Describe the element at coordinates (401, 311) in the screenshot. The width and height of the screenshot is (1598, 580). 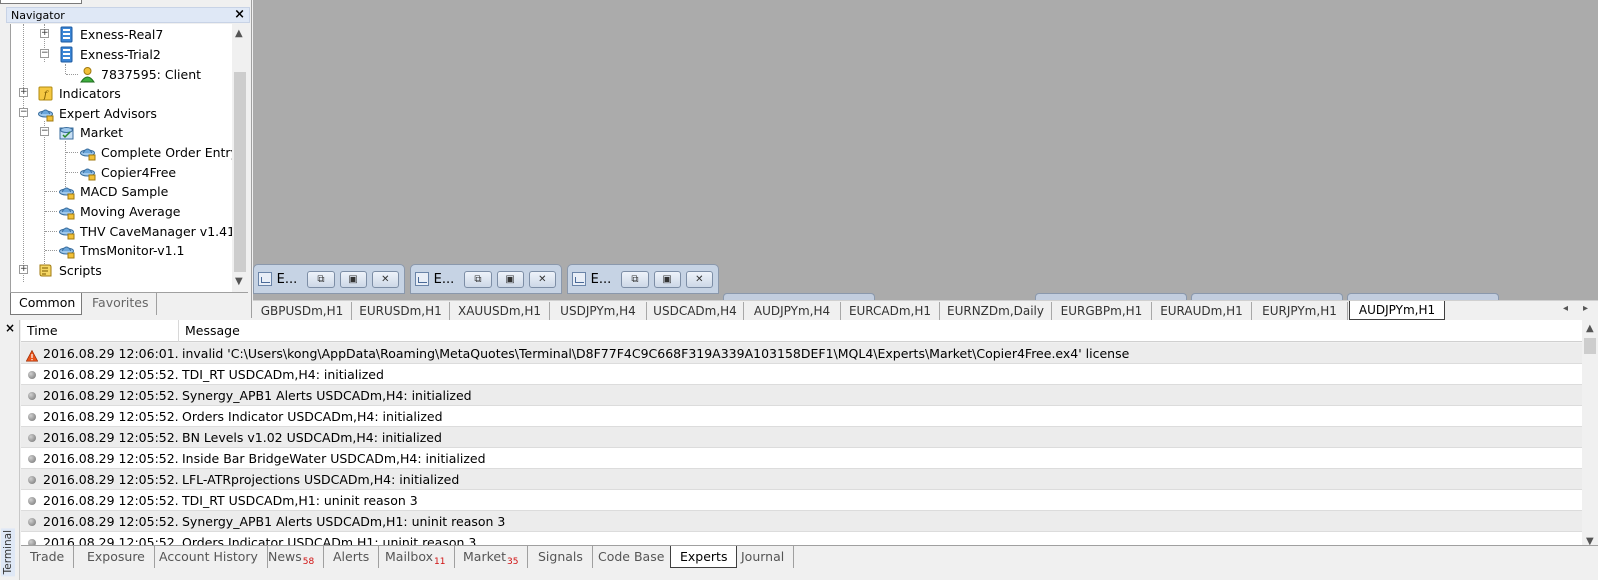
I see `chart-tab: EURUSDm,H1` at that location.